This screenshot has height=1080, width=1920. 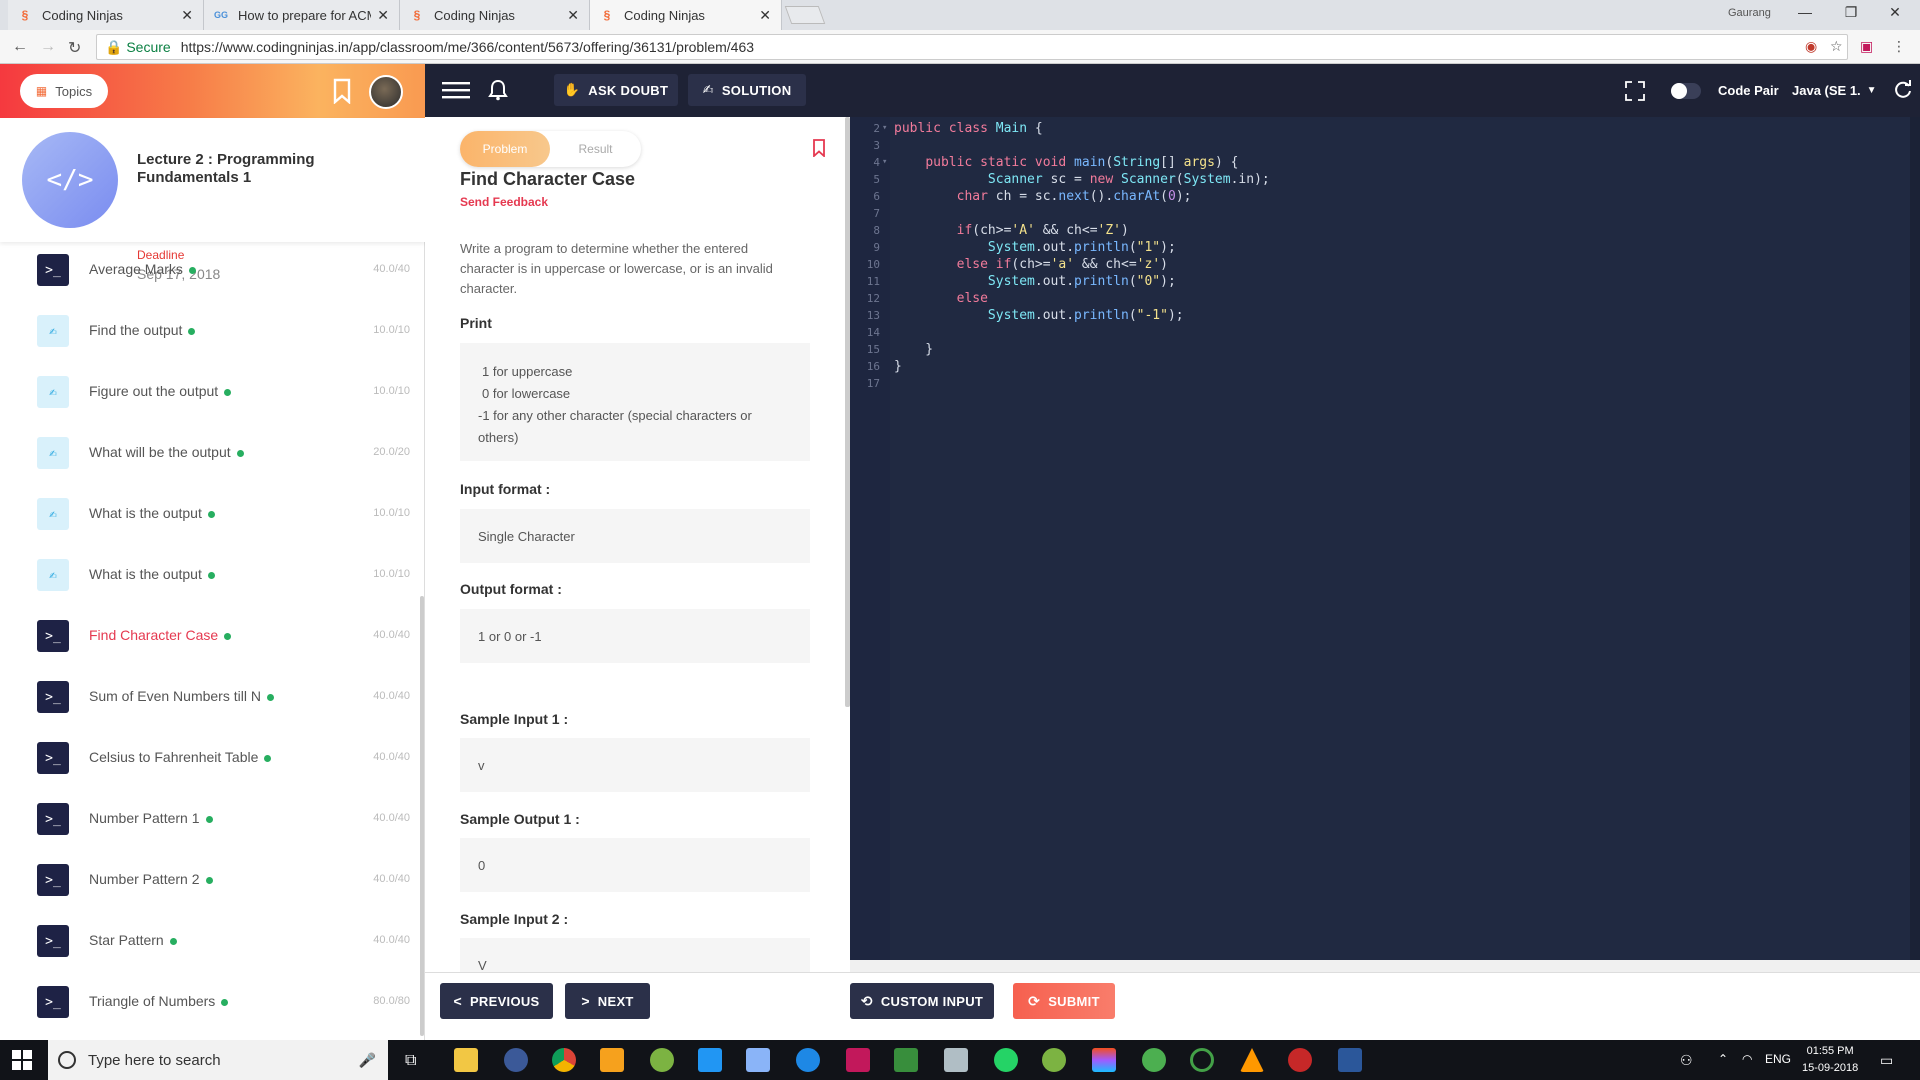 I want to click on reload-icon: ↻, so click(x=74, y=48).